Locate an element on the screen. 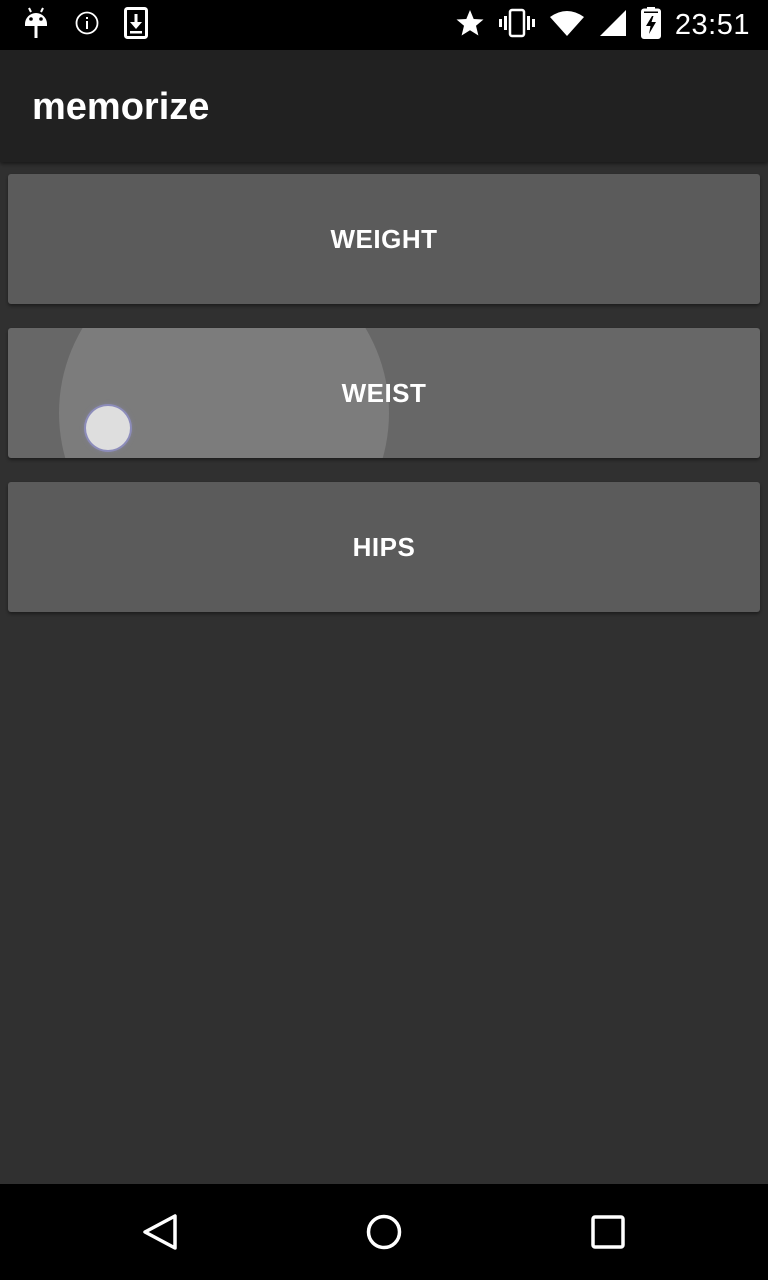  touch-indicator is located at coordinates (108, 428).